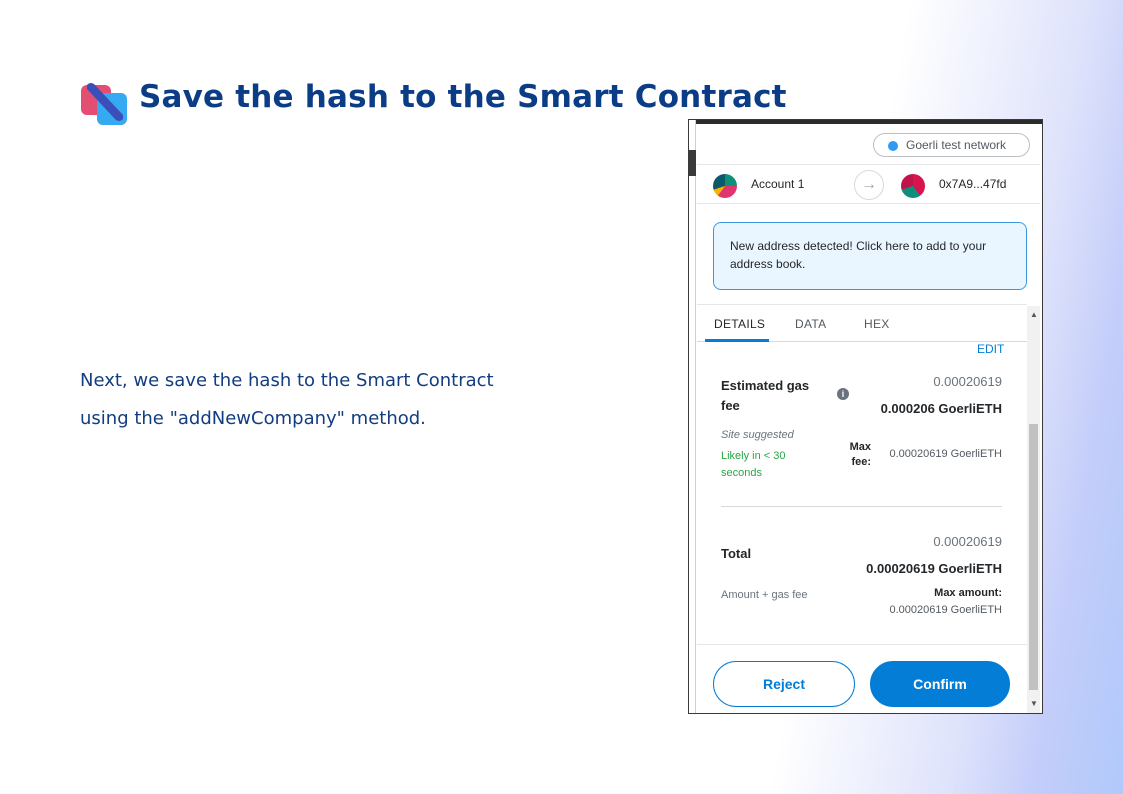 The width and height of the screenshot is (1123, 794). Describe the element at coordinates (753, 464) in the screenshot. I see `likely-time: Likely in < 30 seconds` at that location.